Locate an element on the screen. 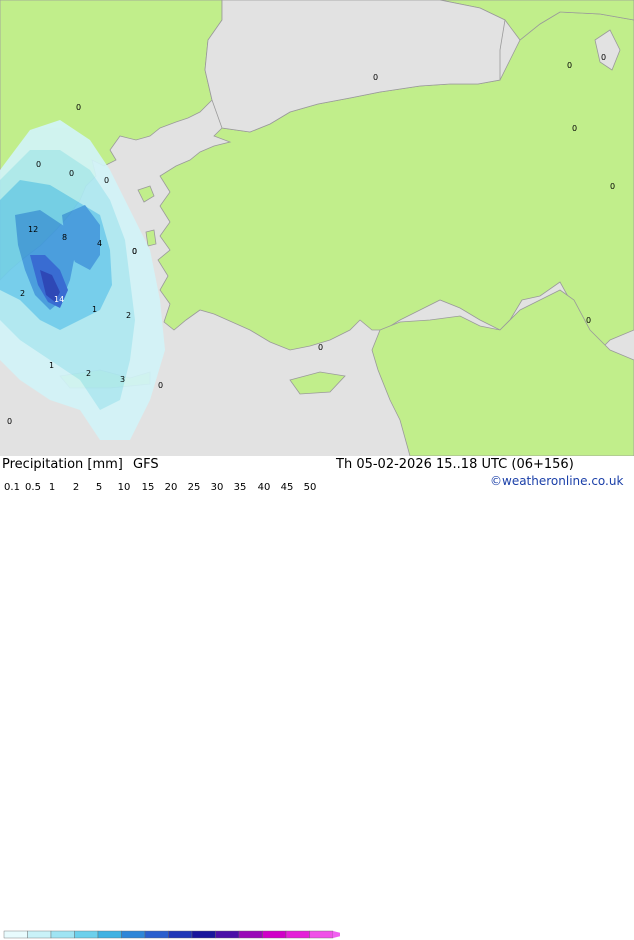 Image resolution: width=634 pixels, height=940 pixels. legend-arrow is located at coordinates (336, 934).